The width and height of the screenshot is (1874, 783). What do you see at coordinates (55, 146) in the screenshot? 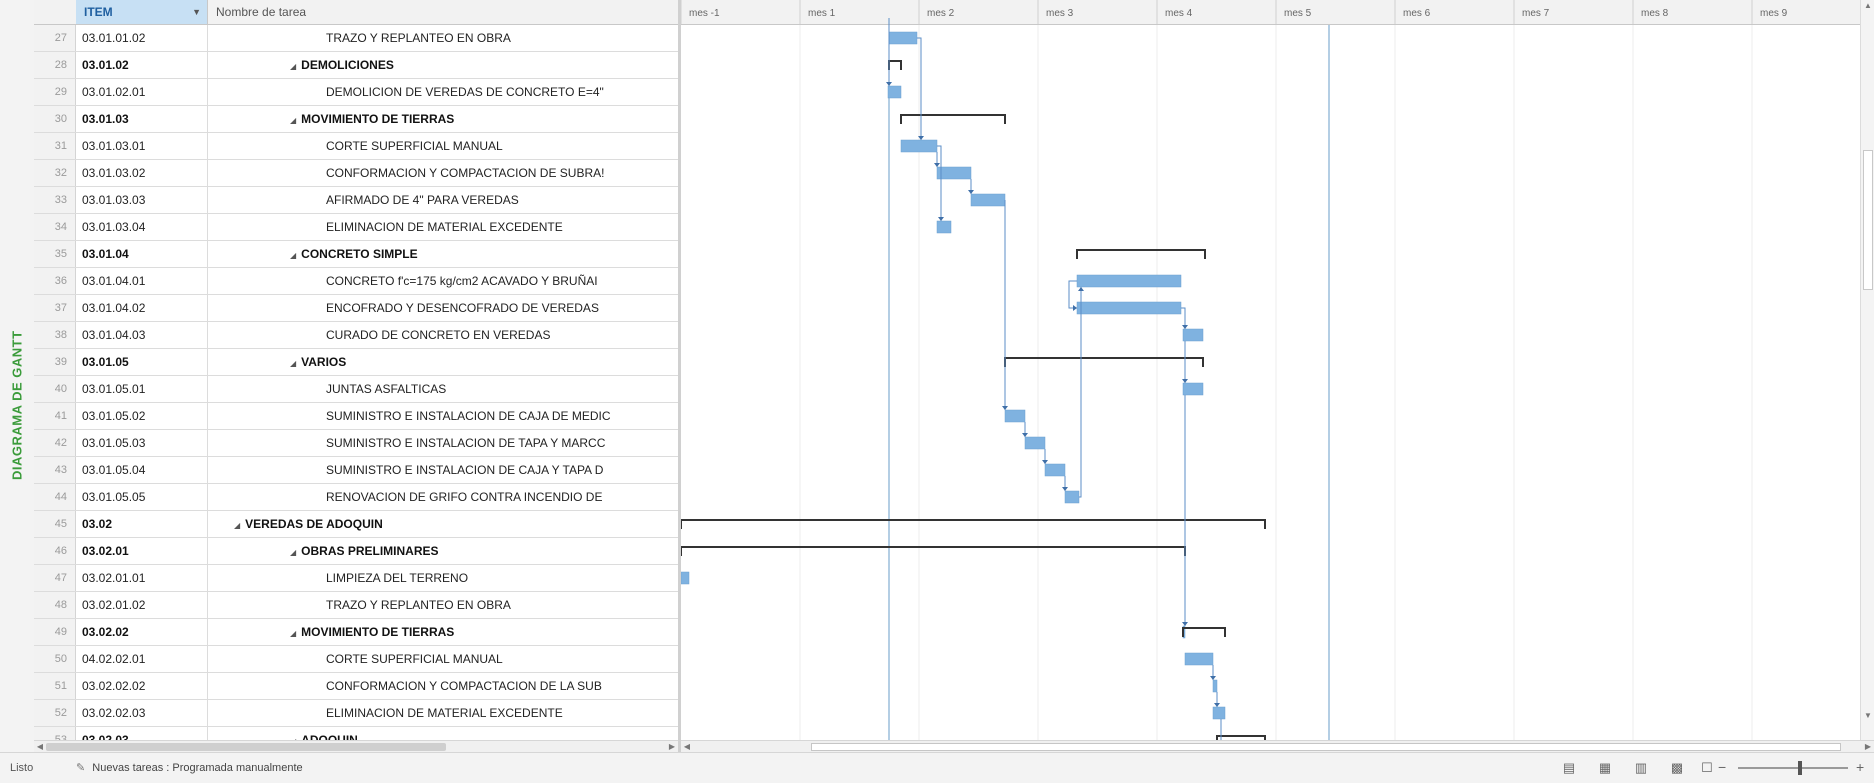
I see `row-number: 31` at bounding box center [55, 146].